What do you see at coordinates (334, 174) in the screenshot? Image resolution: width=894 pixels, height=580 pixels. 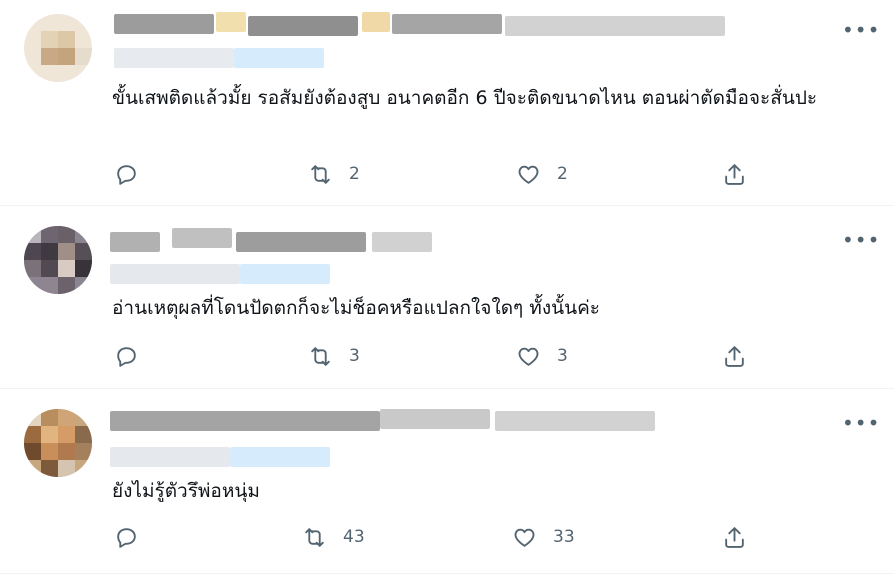 I see `retweet-button: 2` at bounding box center [334, 174].